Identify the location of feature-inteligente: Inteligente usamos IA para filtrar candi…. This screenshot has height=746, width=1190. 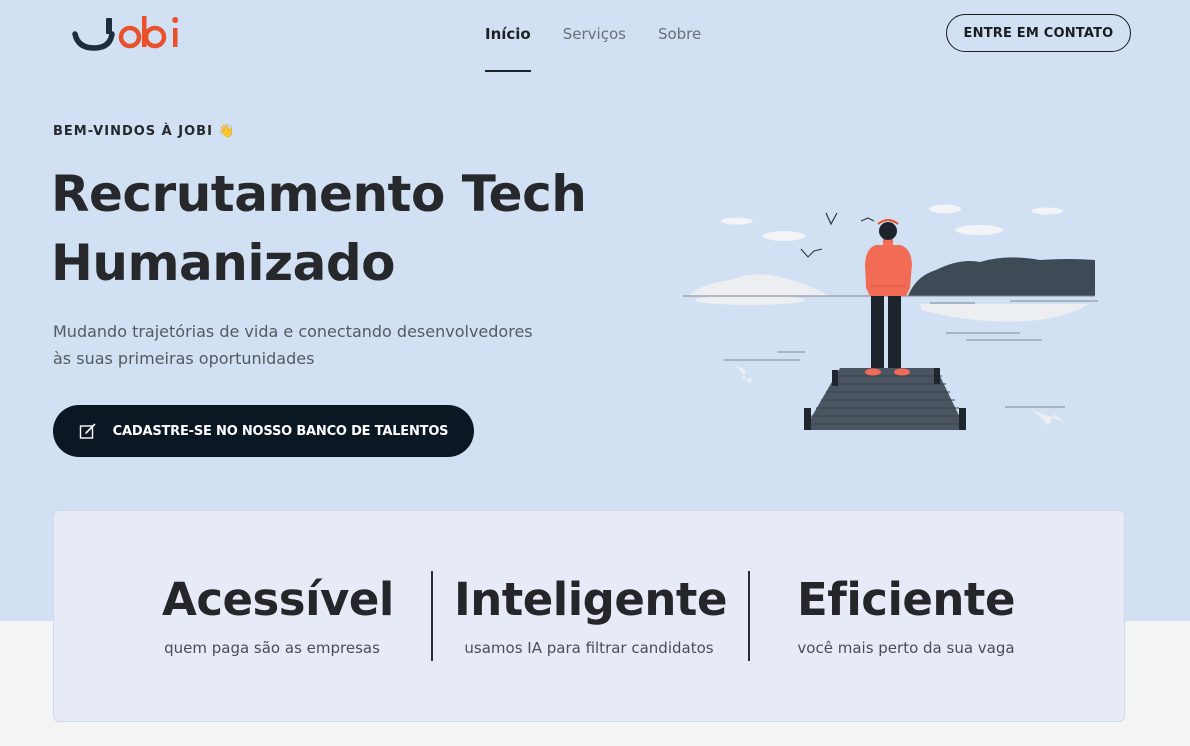
(590, 614).